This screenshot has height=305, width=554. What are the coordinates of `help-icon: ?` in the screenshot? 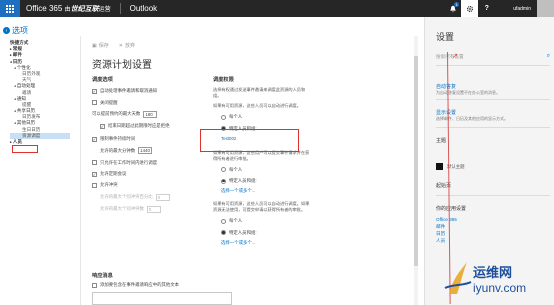 It's located at (486, 8).